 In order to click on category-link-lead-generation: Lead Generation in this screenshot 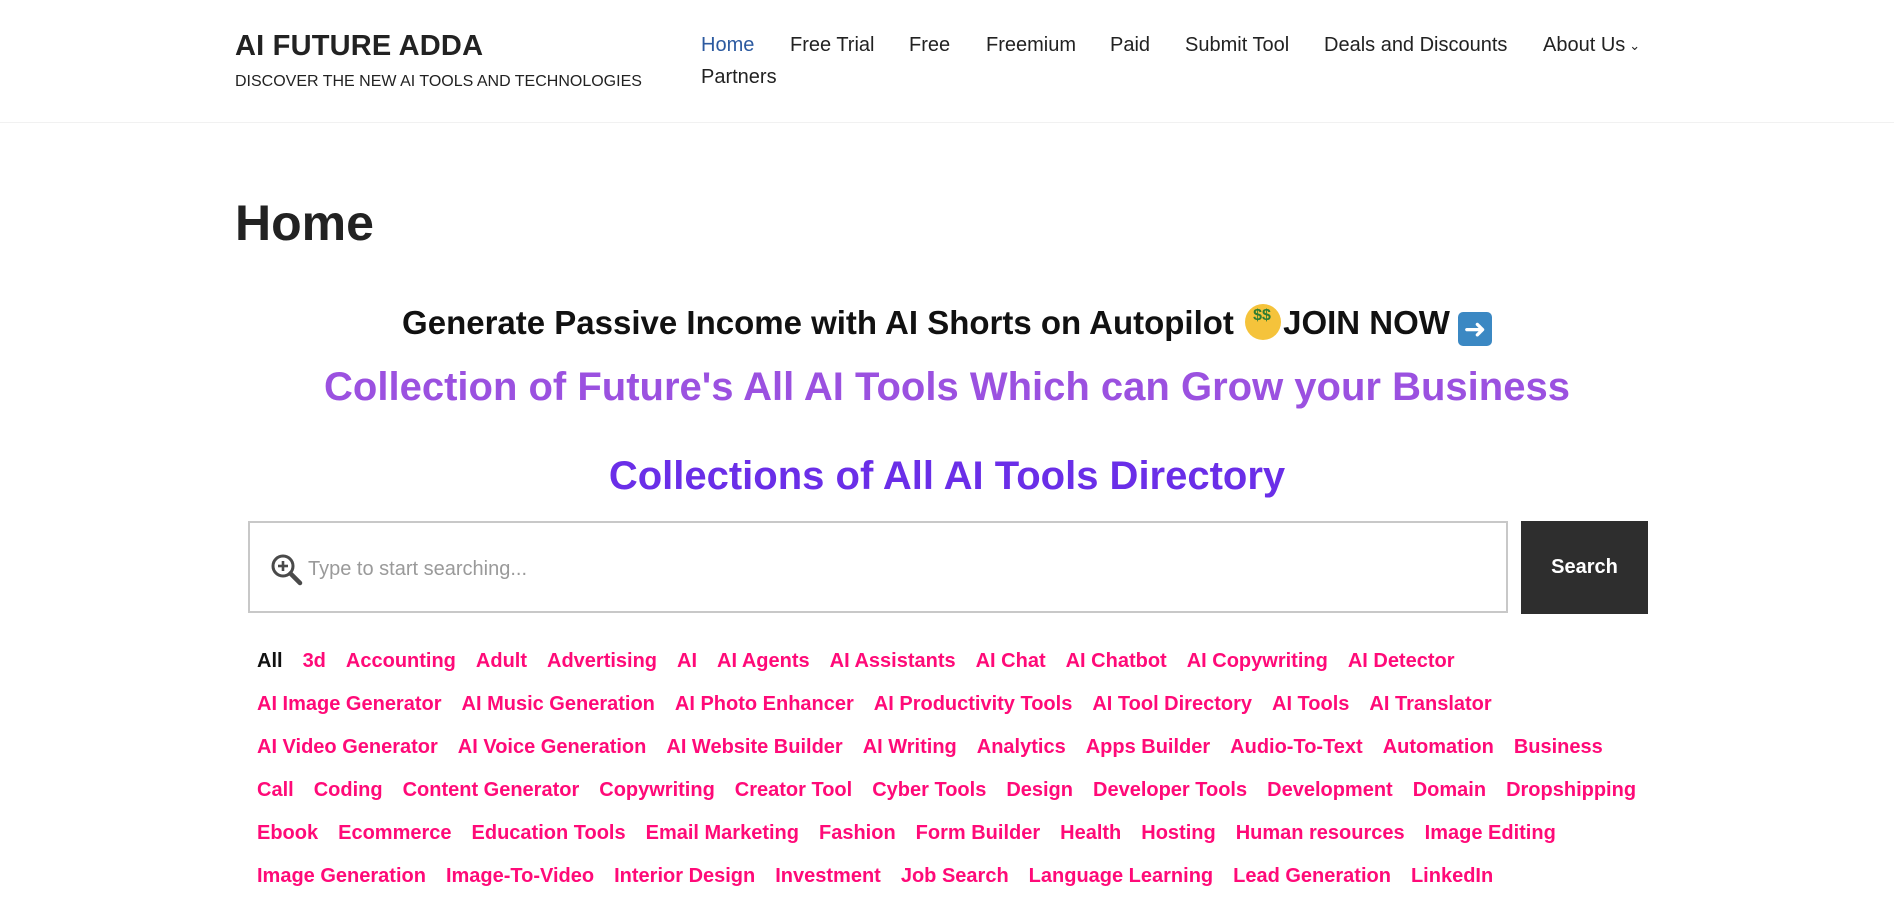, I will do `click(1312, 876)`.